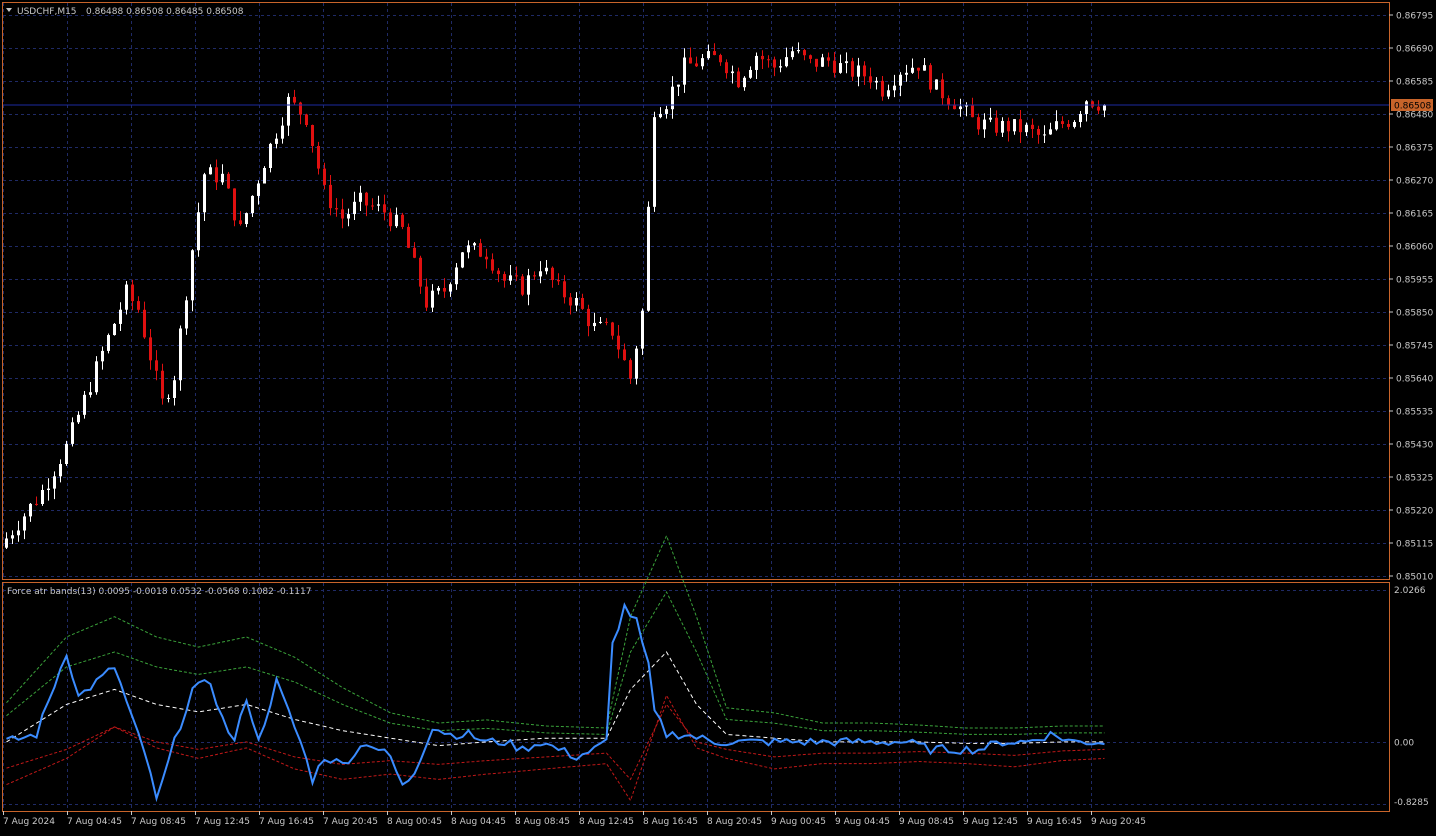 The height and width of the screenshot is (836, 1436). What do you see at coordinates (1054, 822) in the screenshot?
I see `time-tick-label: 9 Aug 16:45` at bounding box center [1054, 822].